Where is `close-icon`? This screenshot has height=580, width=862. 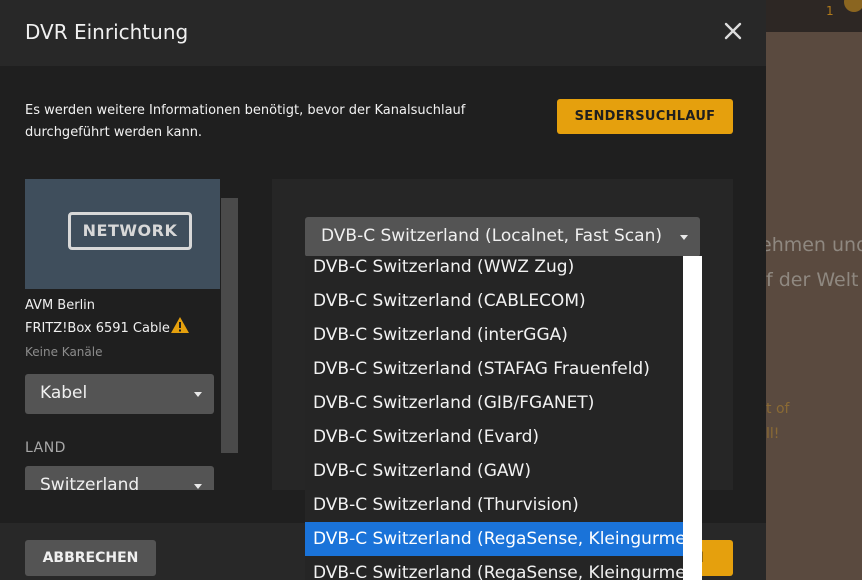
close-icon is located at coordinates (733, 31).